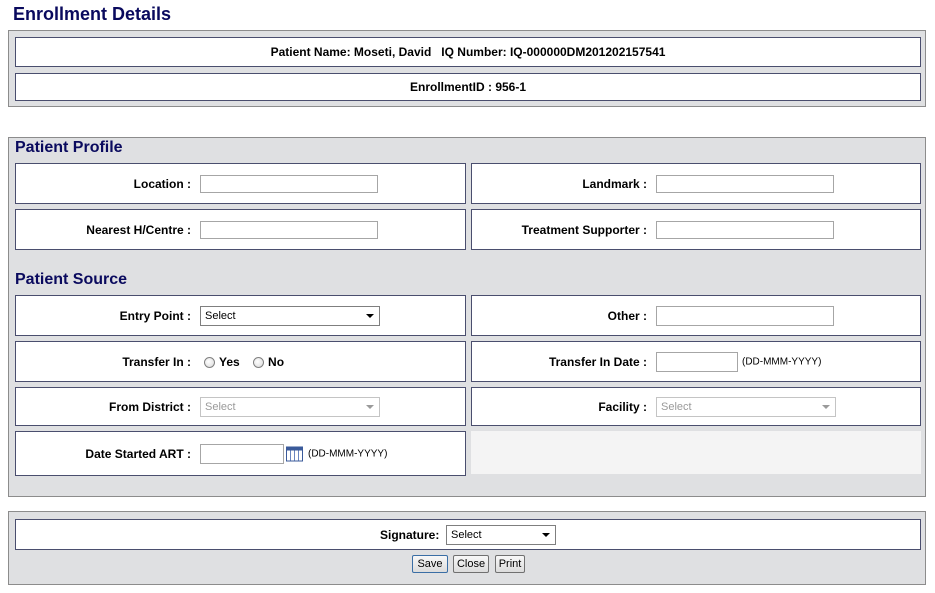 This screenshot has height=593, width=935. I want to click on location-row: Location :, so click(240, 183).